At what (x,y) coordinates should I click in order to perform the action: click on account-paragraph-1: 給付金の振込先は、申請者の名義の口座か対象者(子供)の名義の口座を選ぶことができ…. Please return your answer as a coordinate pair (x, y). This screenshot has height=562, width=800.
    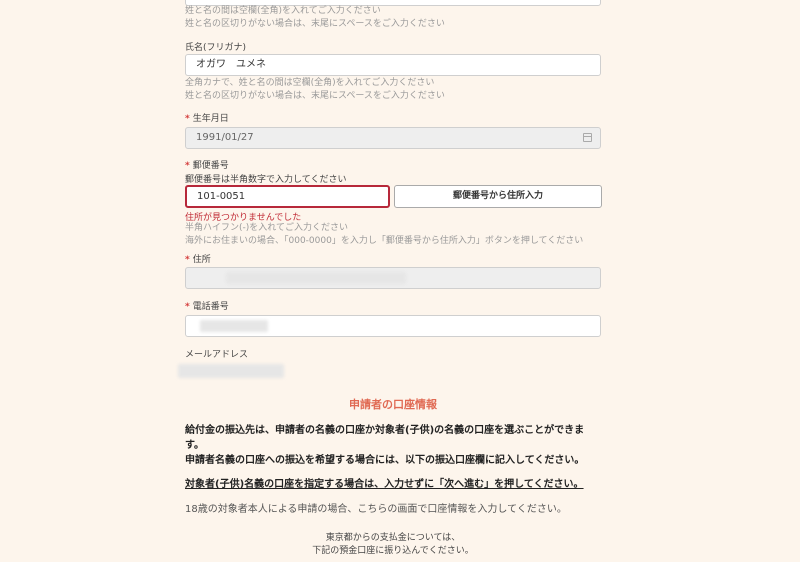
    Looking at the image, I should click on (385, 438).